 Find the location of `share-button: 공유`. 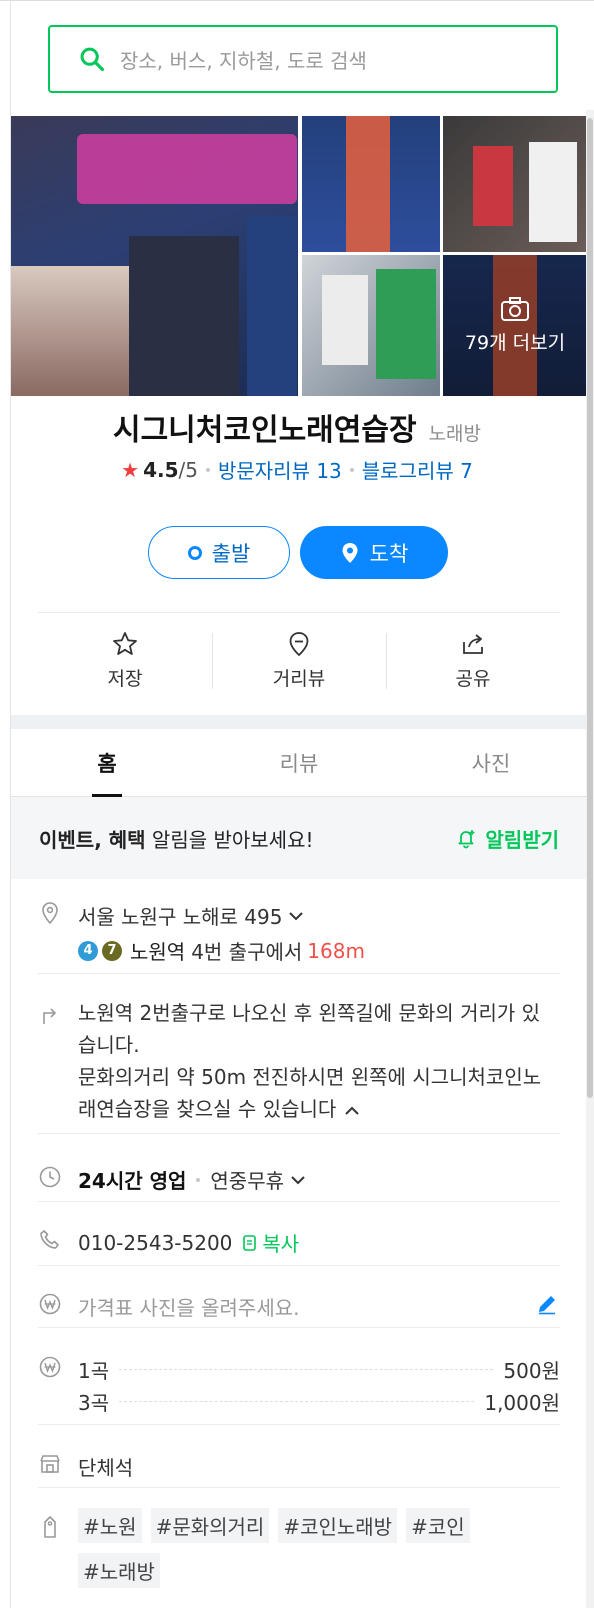

share-button: 공유 is located at coordinates (473, 660).